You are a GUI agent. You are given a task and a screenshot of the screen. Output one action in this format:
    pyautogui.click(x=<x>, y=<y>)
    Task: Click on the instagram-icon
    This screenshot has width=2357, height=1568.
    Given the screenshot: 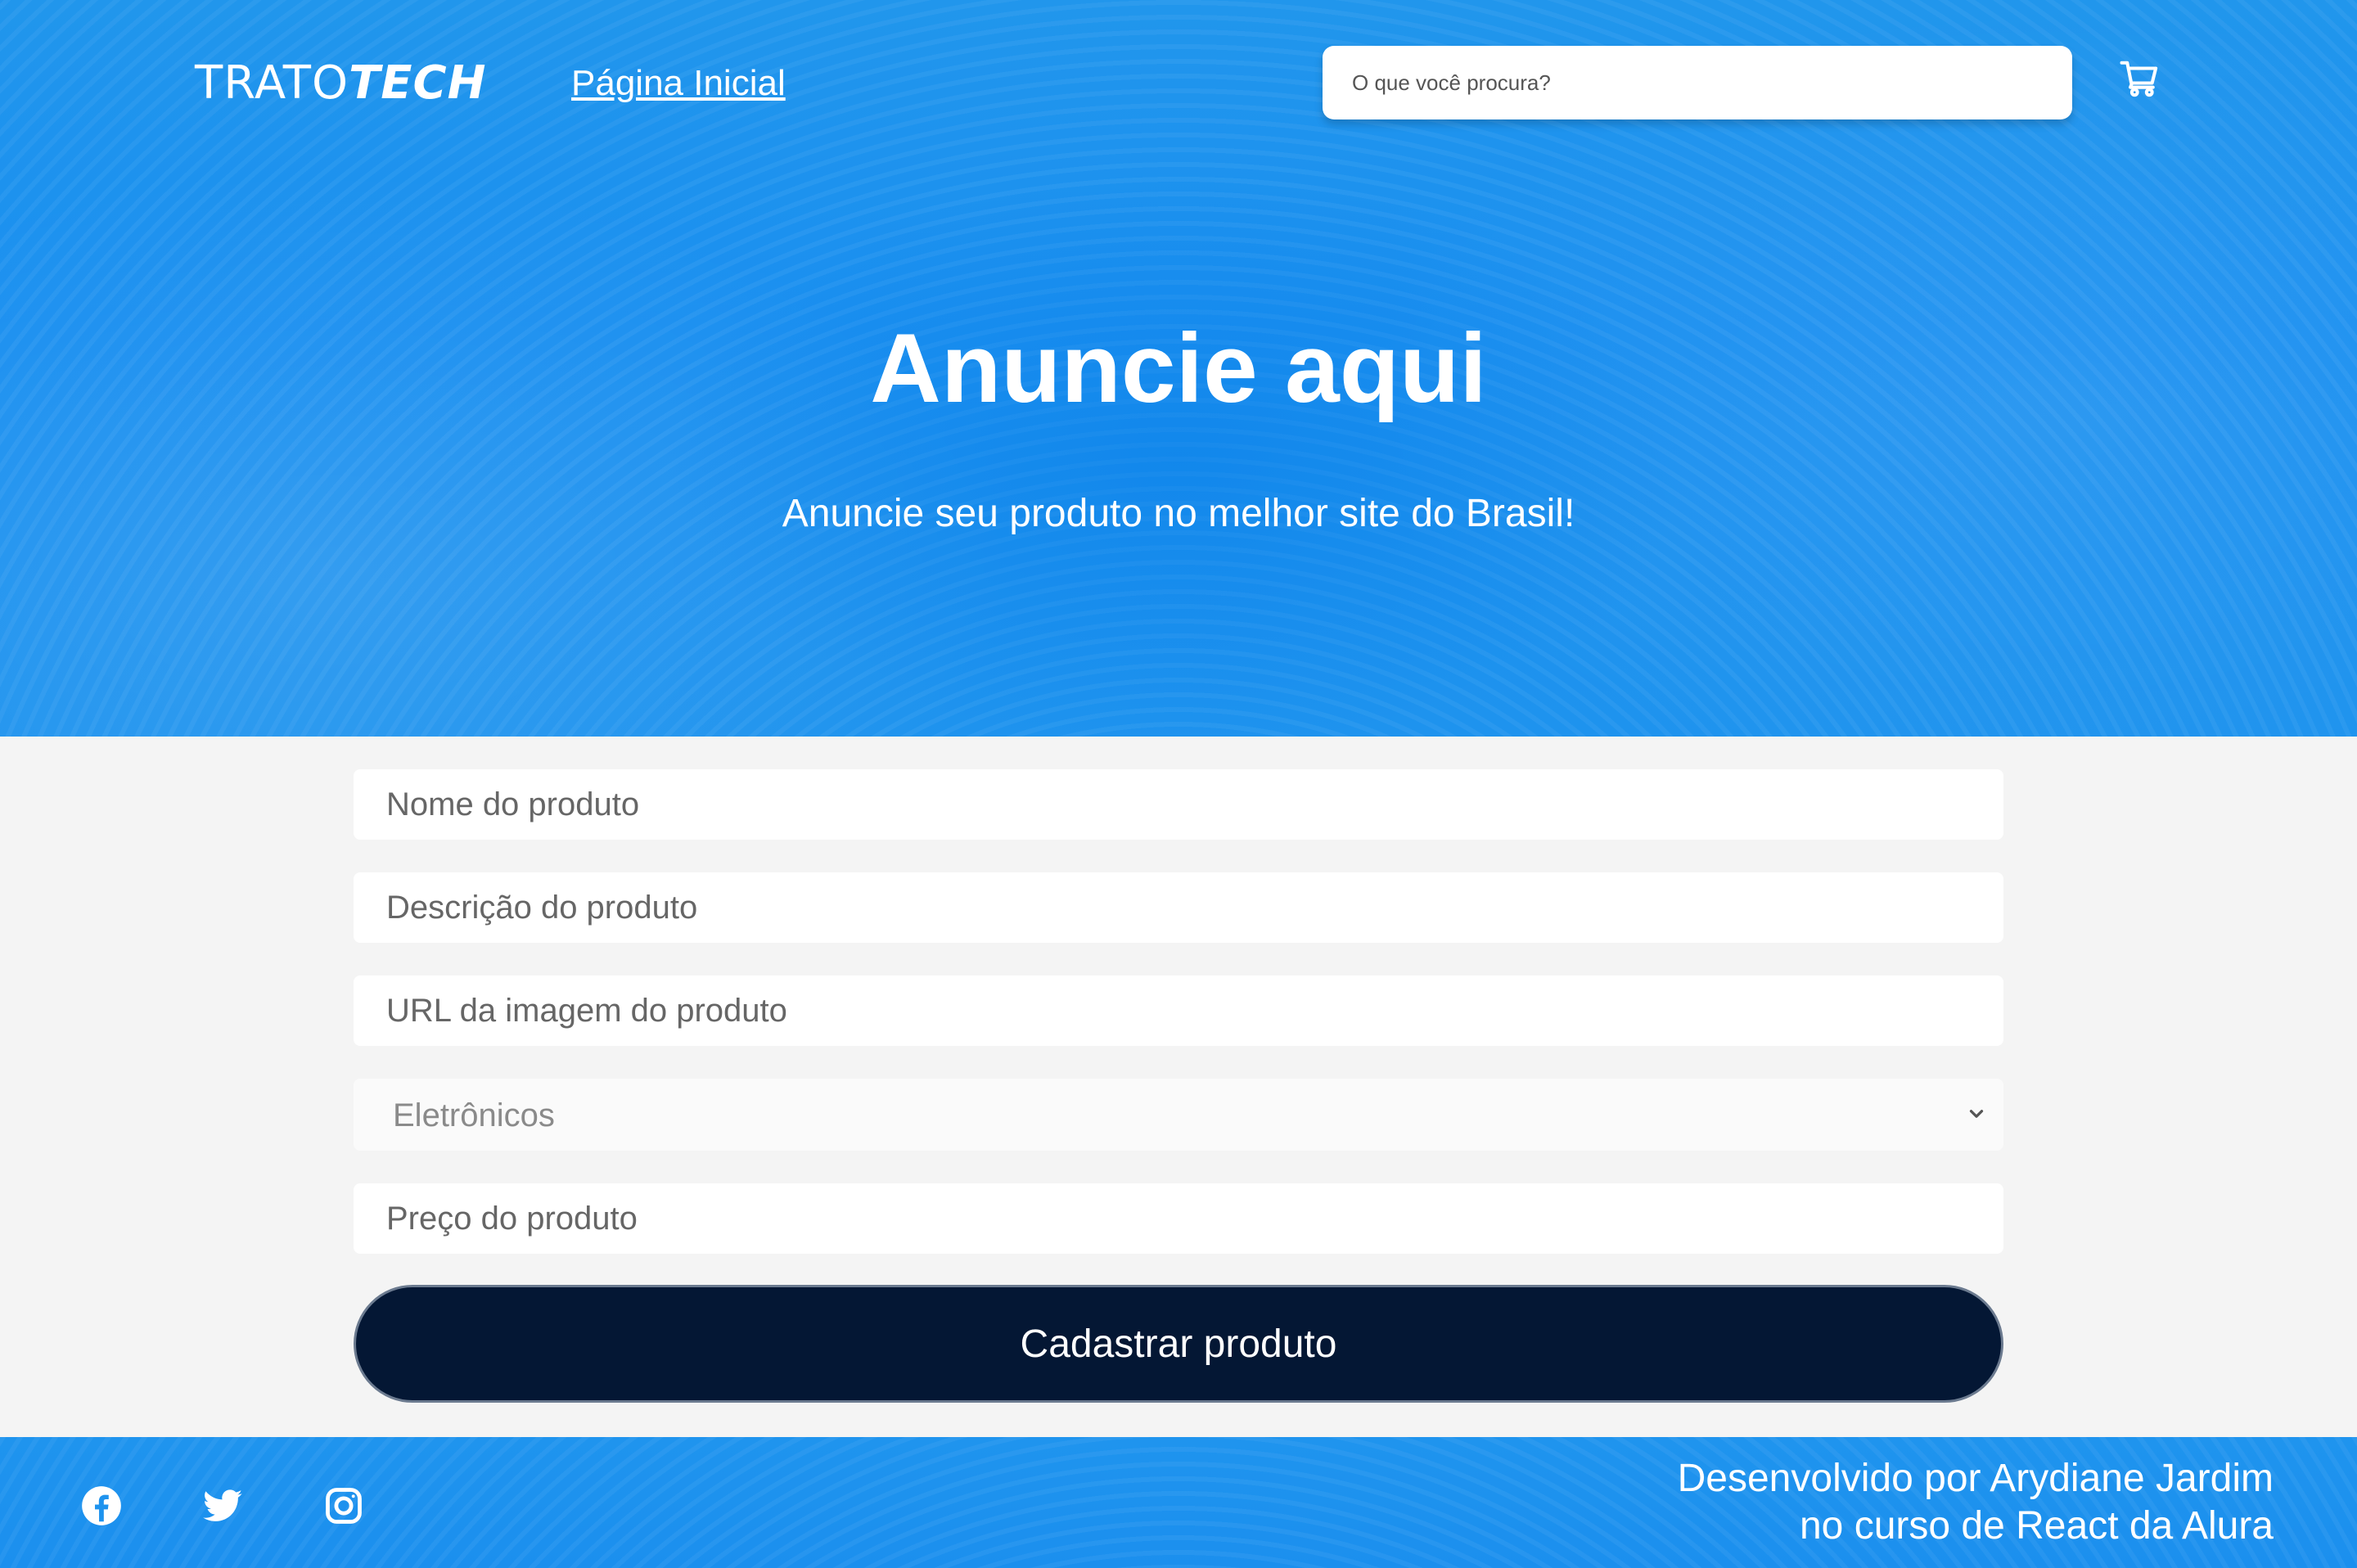 What is the action you would take?
    pyautogui.click(x=343, y=1506)
    